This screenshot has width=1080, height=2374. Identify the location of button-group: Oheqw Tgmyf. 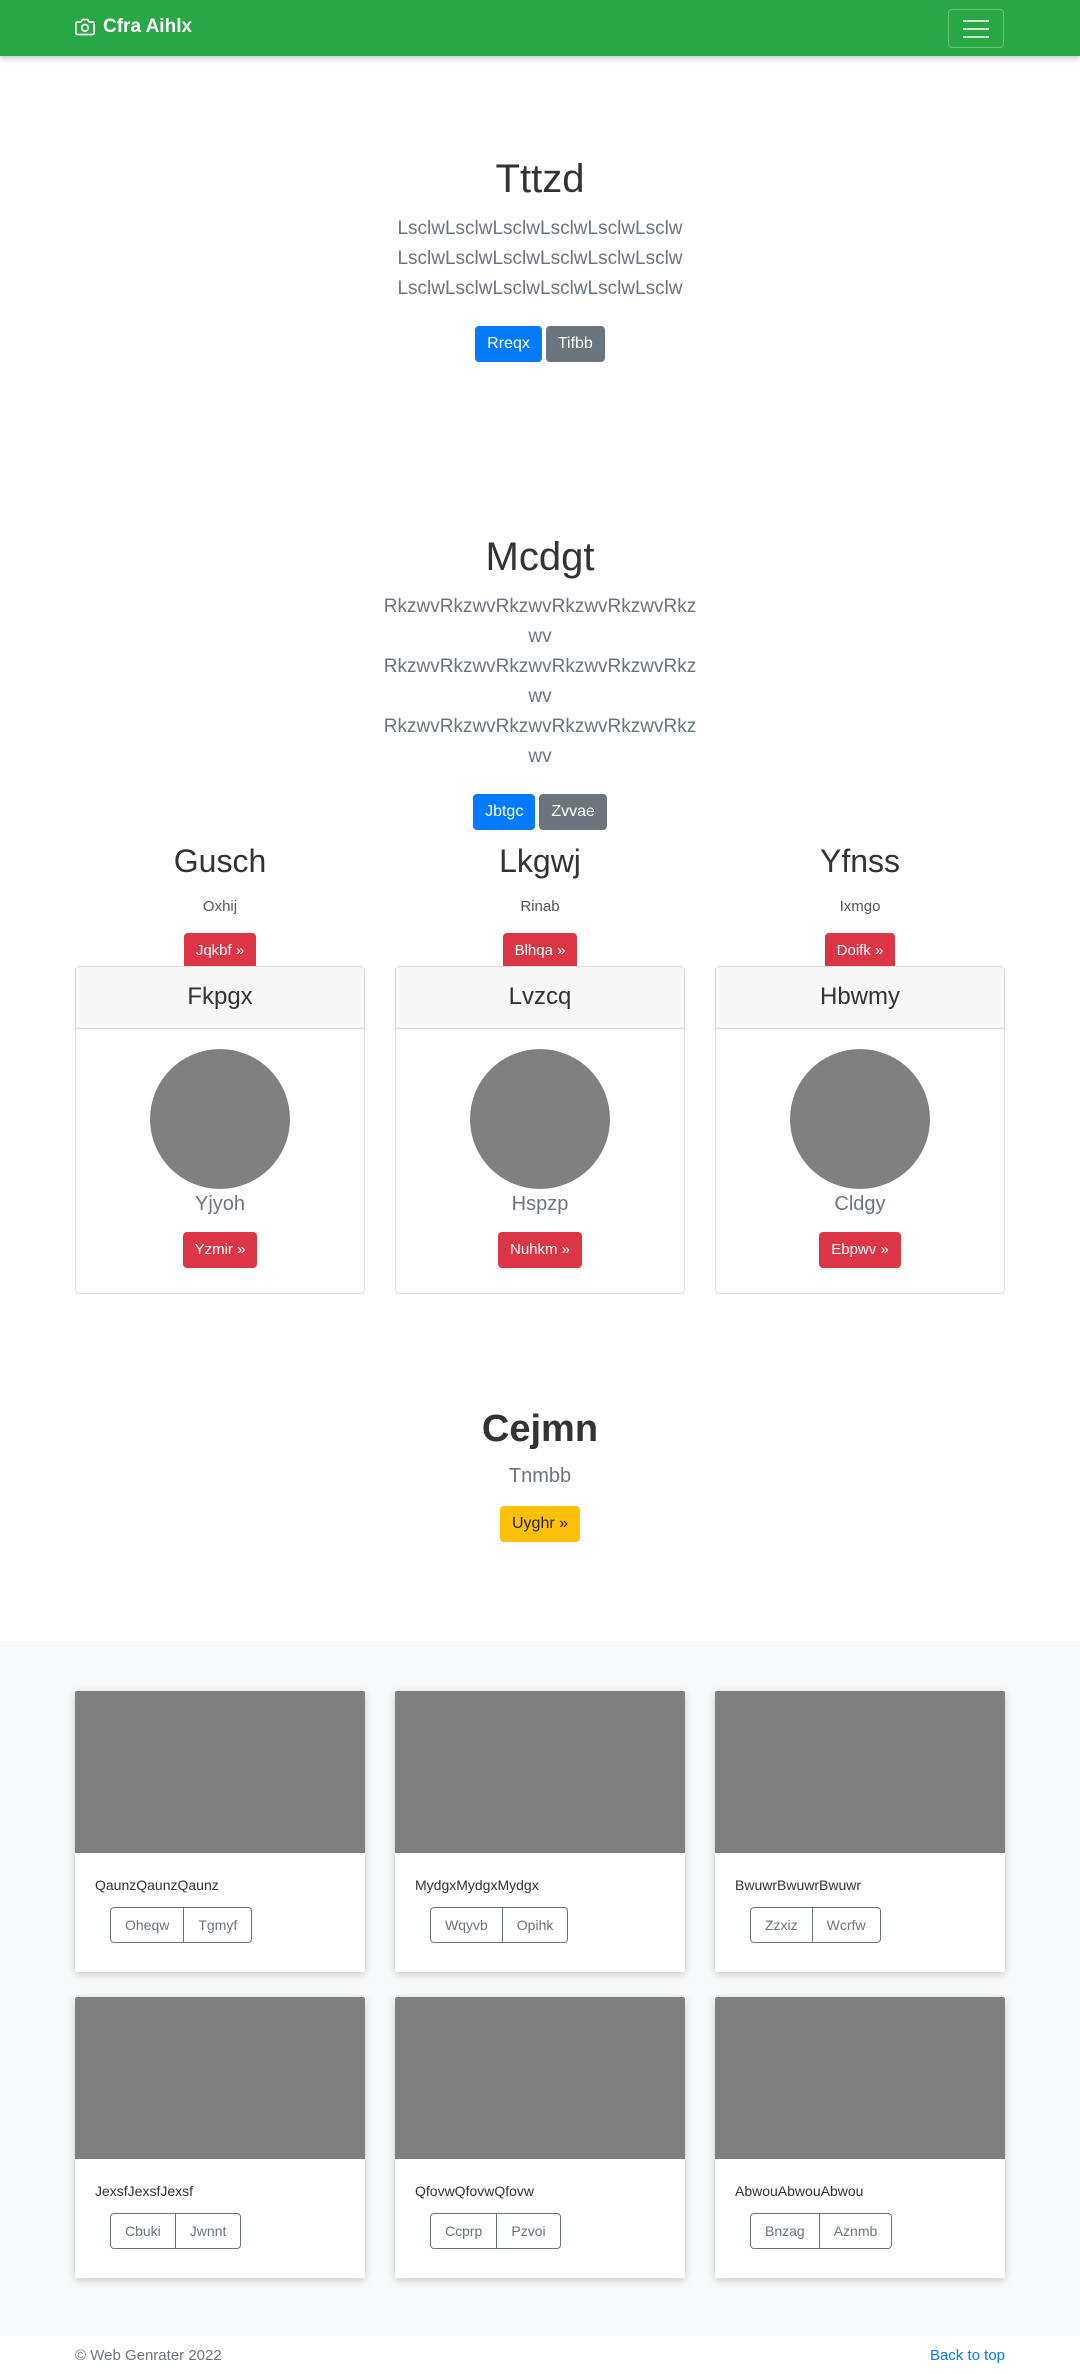
(181, 1925).